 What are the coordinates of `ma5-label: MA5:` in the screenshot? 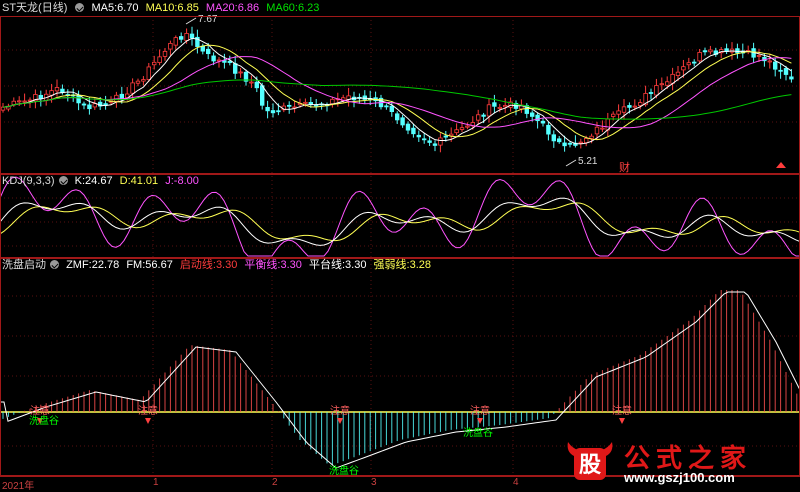 It's located at (104, 8).